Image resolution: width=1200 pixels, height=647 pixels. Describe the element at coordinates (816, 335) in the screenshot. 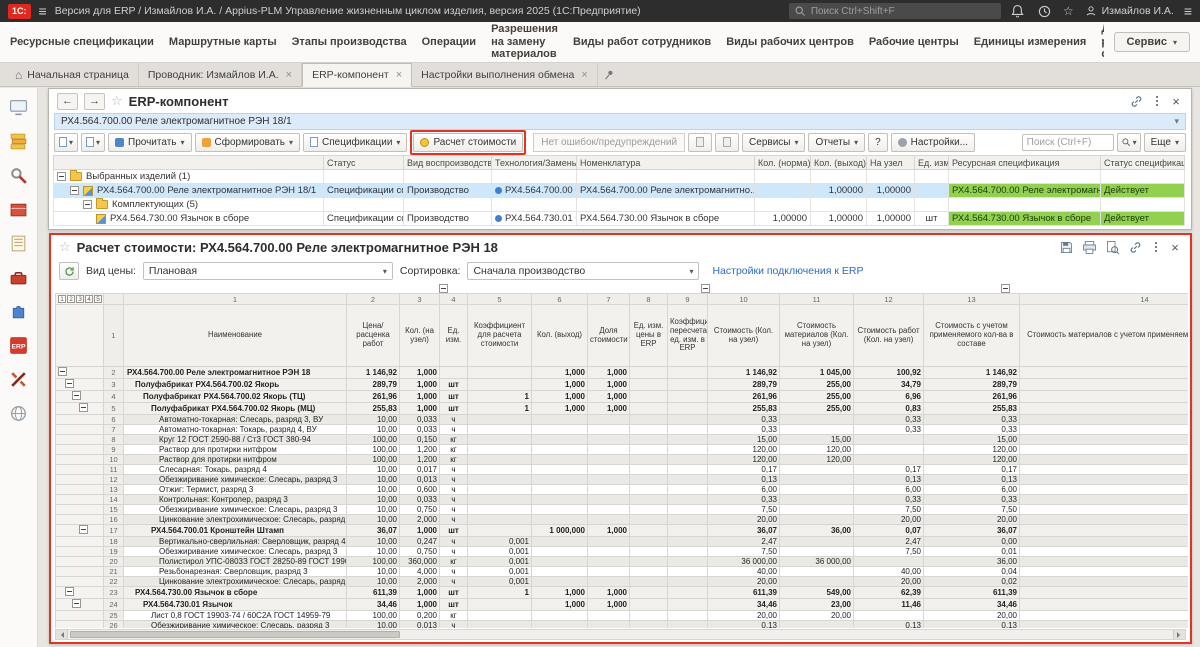

I see `column-header: Стоимость материалов (Кол. на узел)` at that location.